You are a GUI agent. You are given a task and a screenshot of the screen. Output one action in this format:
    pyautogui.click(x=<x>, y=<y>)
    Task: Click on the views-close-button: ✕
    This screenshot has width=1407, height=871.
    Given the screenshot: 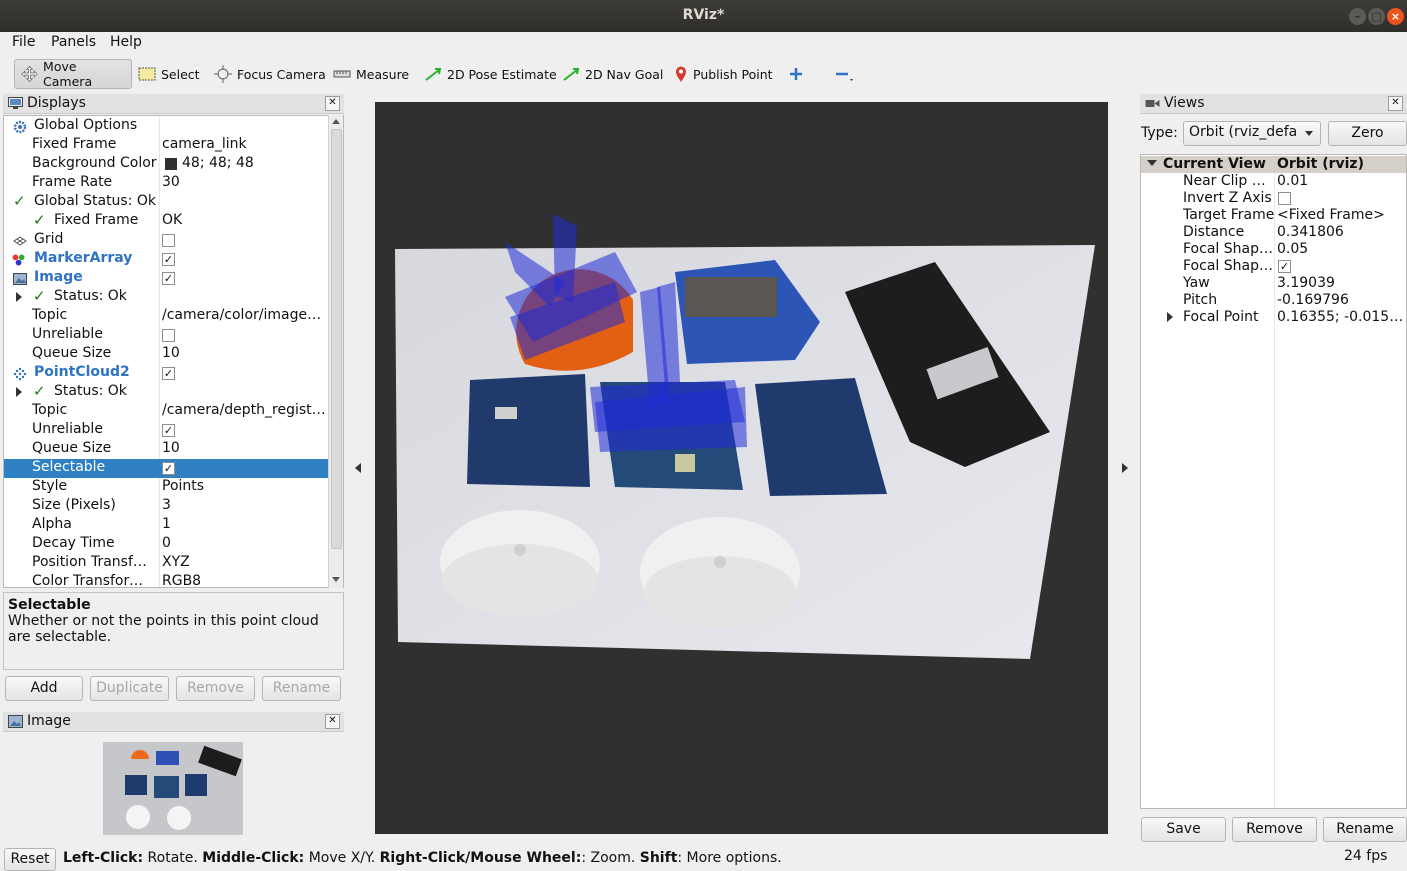 What is the action you would take?
    pyautogui.click(x=1395, y=103)
    